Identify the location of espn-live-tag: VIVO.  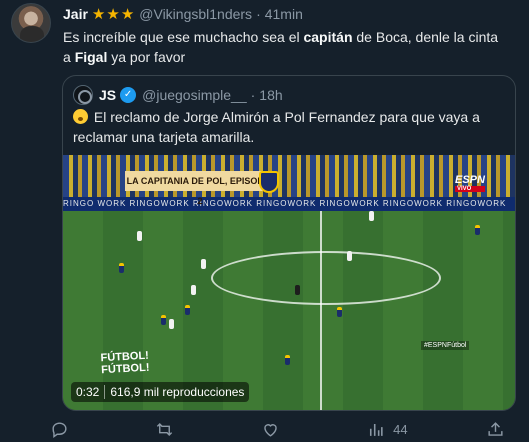
(470, 189).